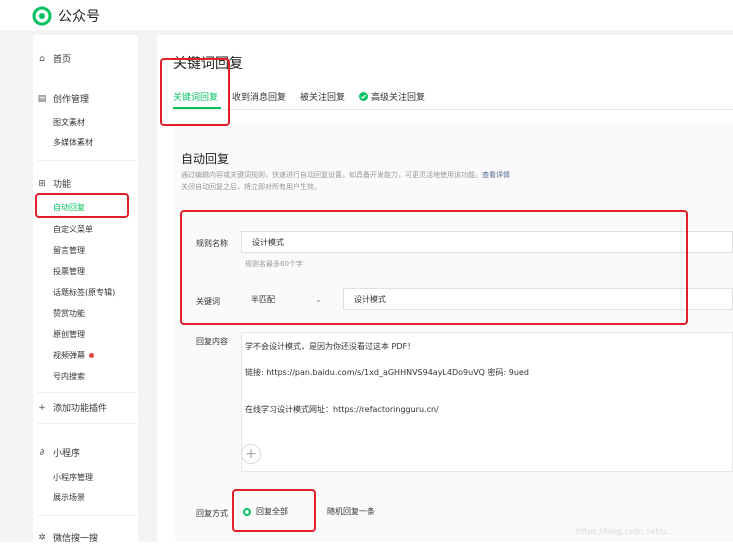  Describe the element at coordinates (274, 264) in the screenshot. I see `rule-name-hint: 规则名最多60个字` at that location.